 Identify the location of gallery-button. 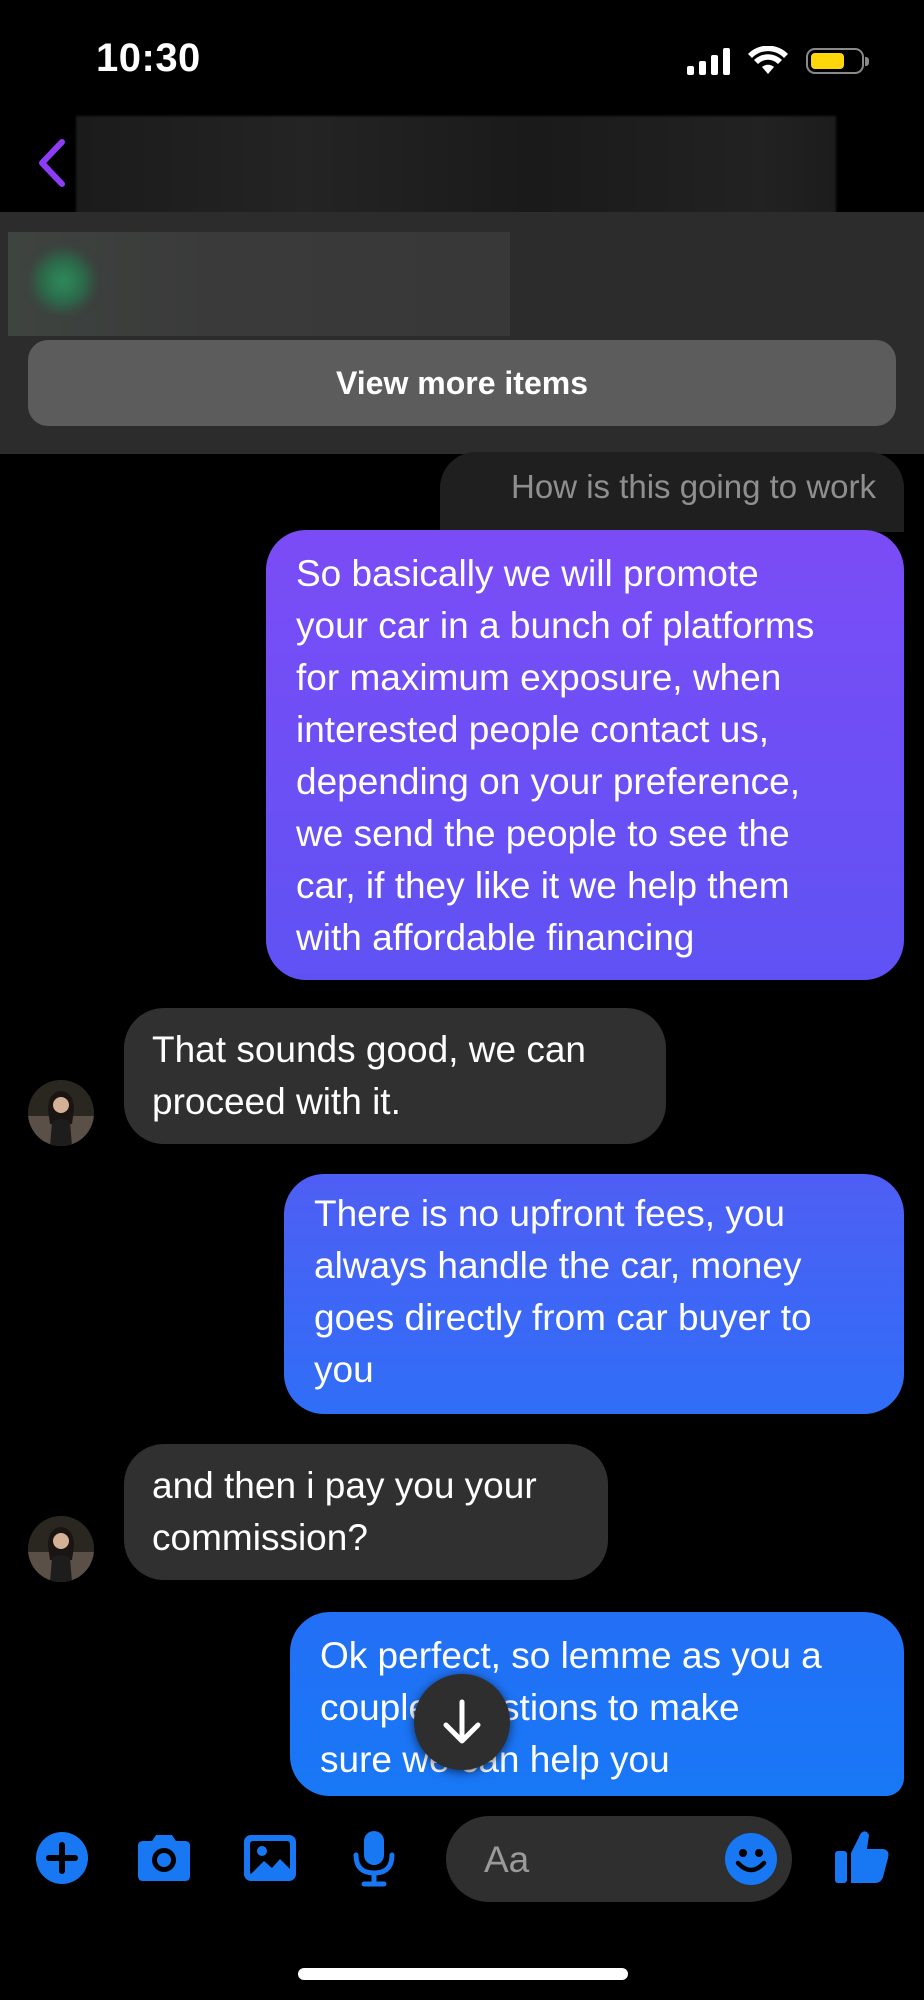
(270, 1858).